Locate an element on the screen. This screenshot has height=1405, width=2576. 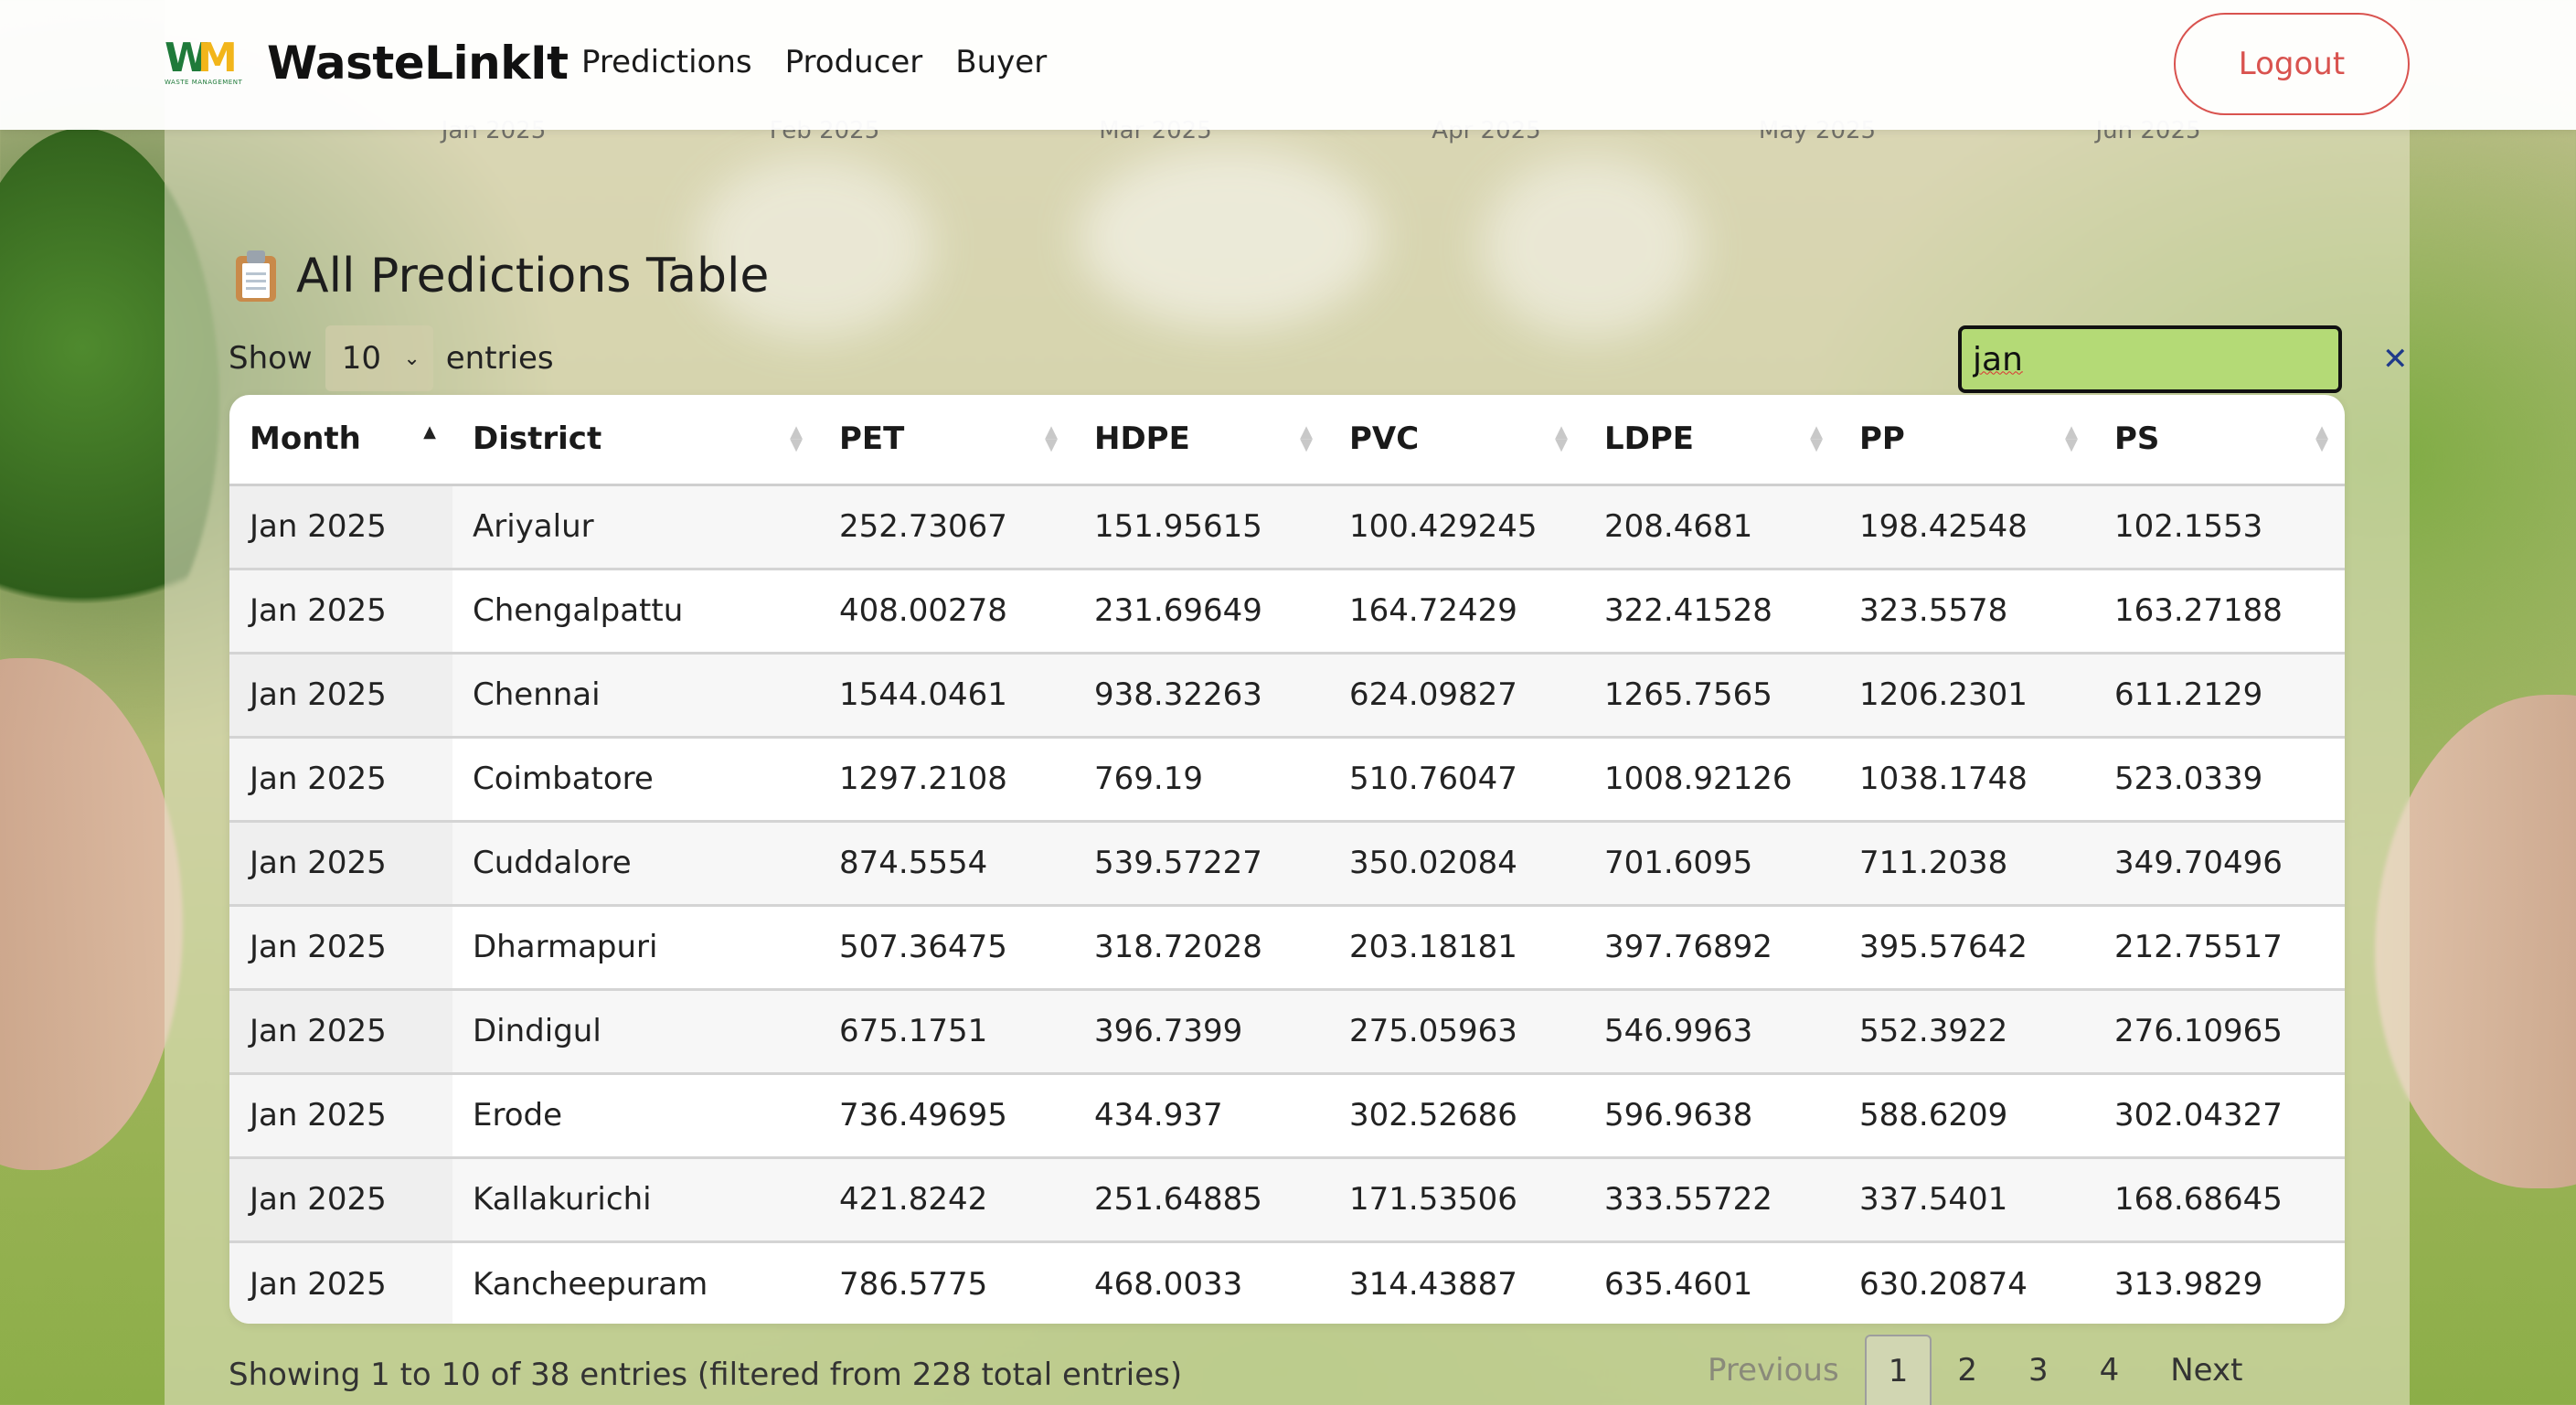
column-header-pp: PP ▲ ▼ is located at coordinates (1966, 441).